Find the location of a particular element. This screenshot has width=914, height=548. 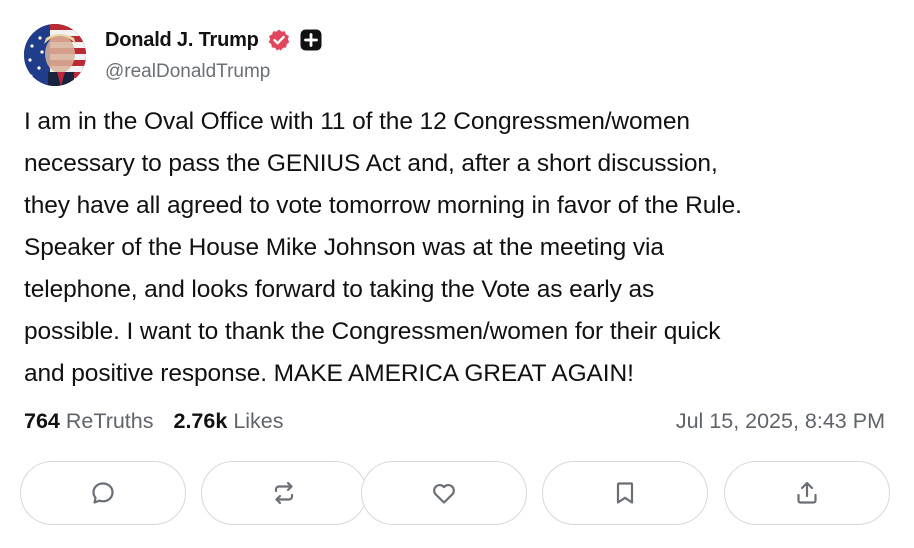

retruth-button is located at coordinates (284, 493).